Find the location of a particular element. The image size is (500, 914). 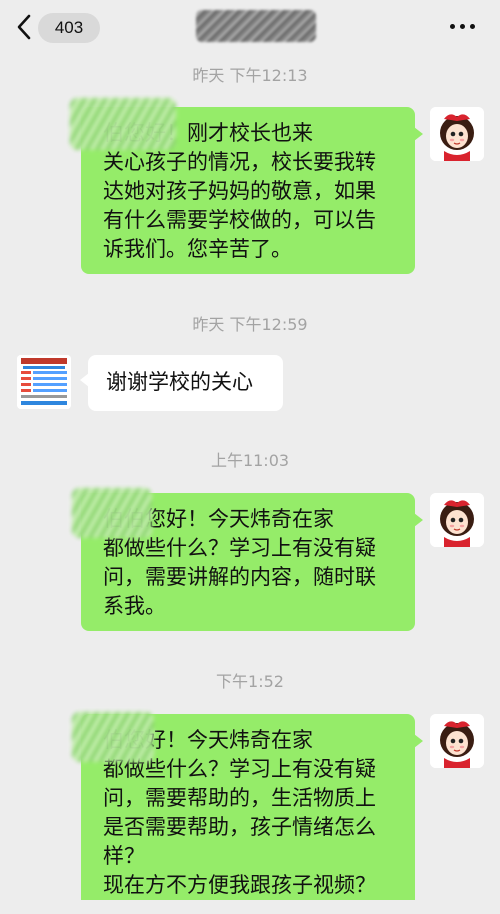

chat-header: 403 is located at coordinates (250, 28).